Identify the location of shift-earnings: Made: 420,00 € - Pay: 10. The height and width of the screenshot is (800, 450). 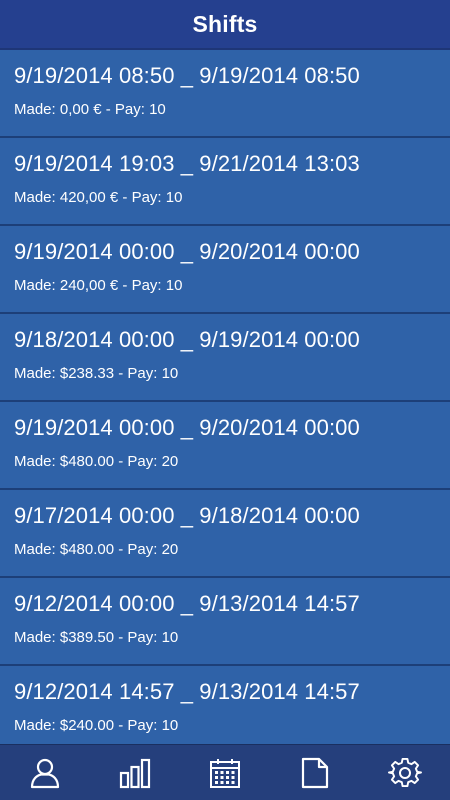
(98, 197).